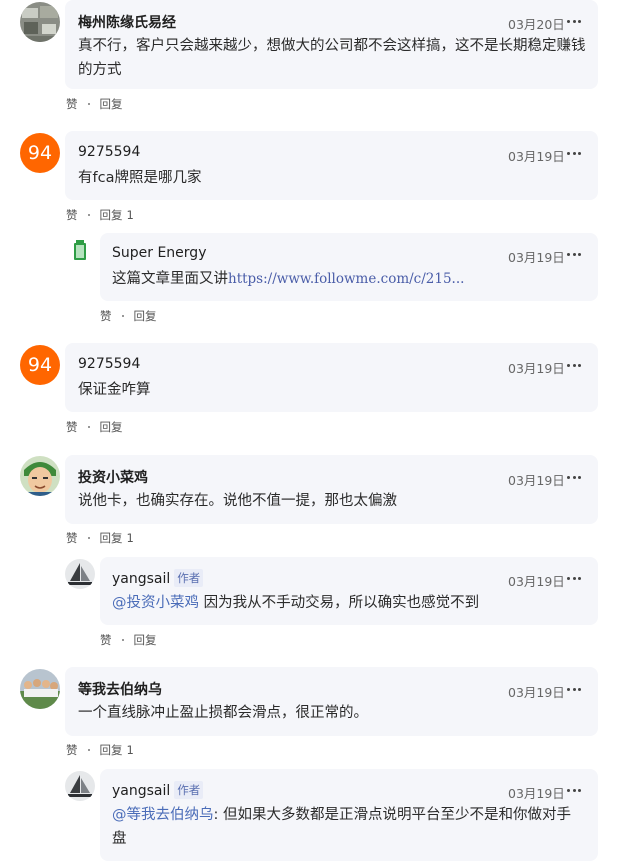  What do you see at coordinates (159, 253) in the screenshot?
I see `reply-author: Super Energy` at bounding box center [159, 253].